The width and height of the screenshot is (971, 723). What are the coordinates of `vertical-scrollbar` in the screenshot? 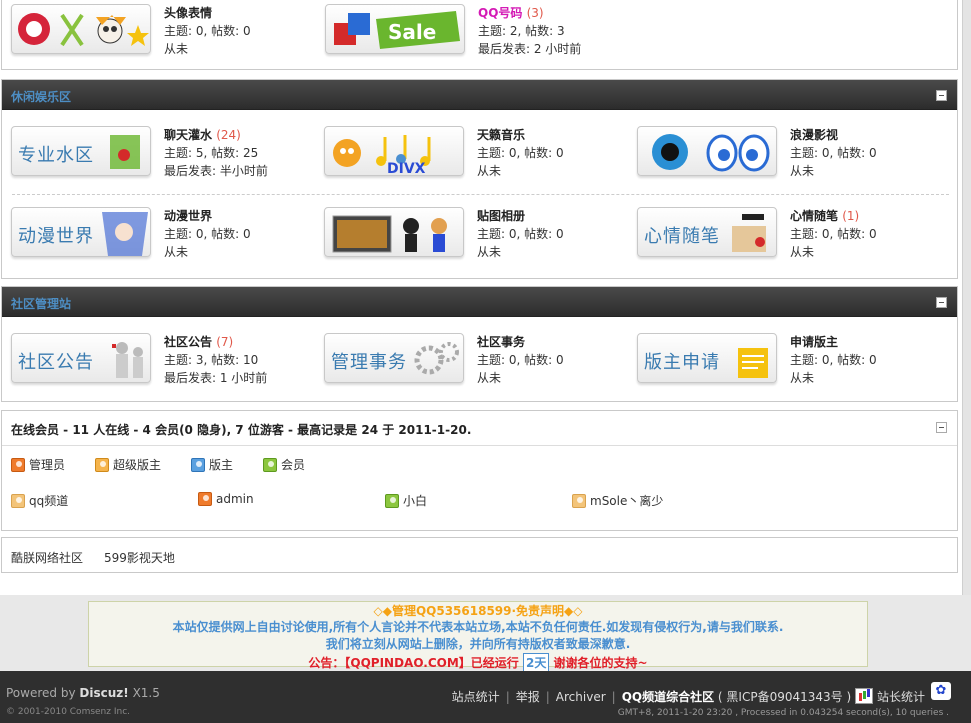 It's located at (966, 297).